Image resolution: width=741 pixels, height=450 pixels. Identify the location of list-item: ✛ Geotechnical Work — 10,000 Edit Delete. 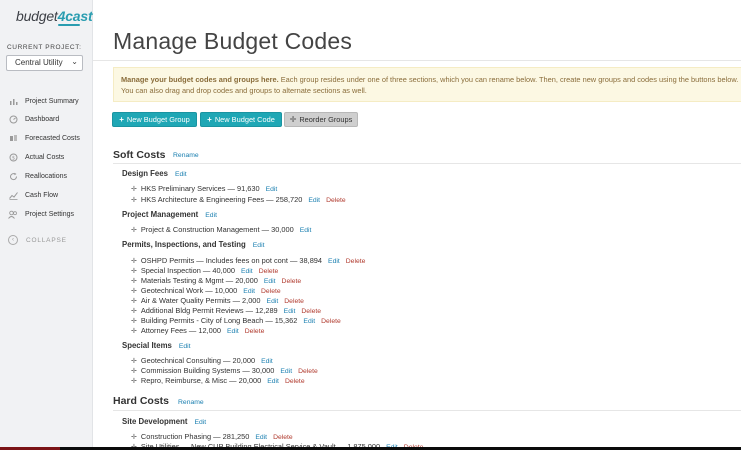
(206, 290).